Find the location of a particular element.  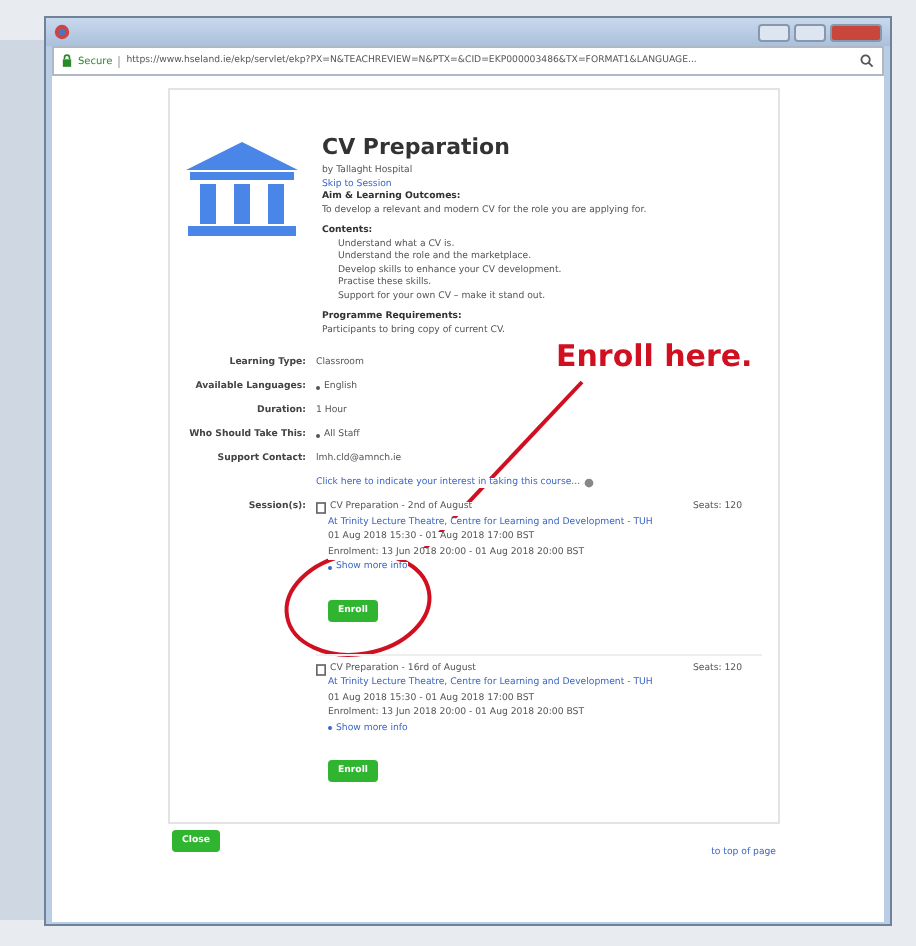

close-button is located at coordinates (856, 32).